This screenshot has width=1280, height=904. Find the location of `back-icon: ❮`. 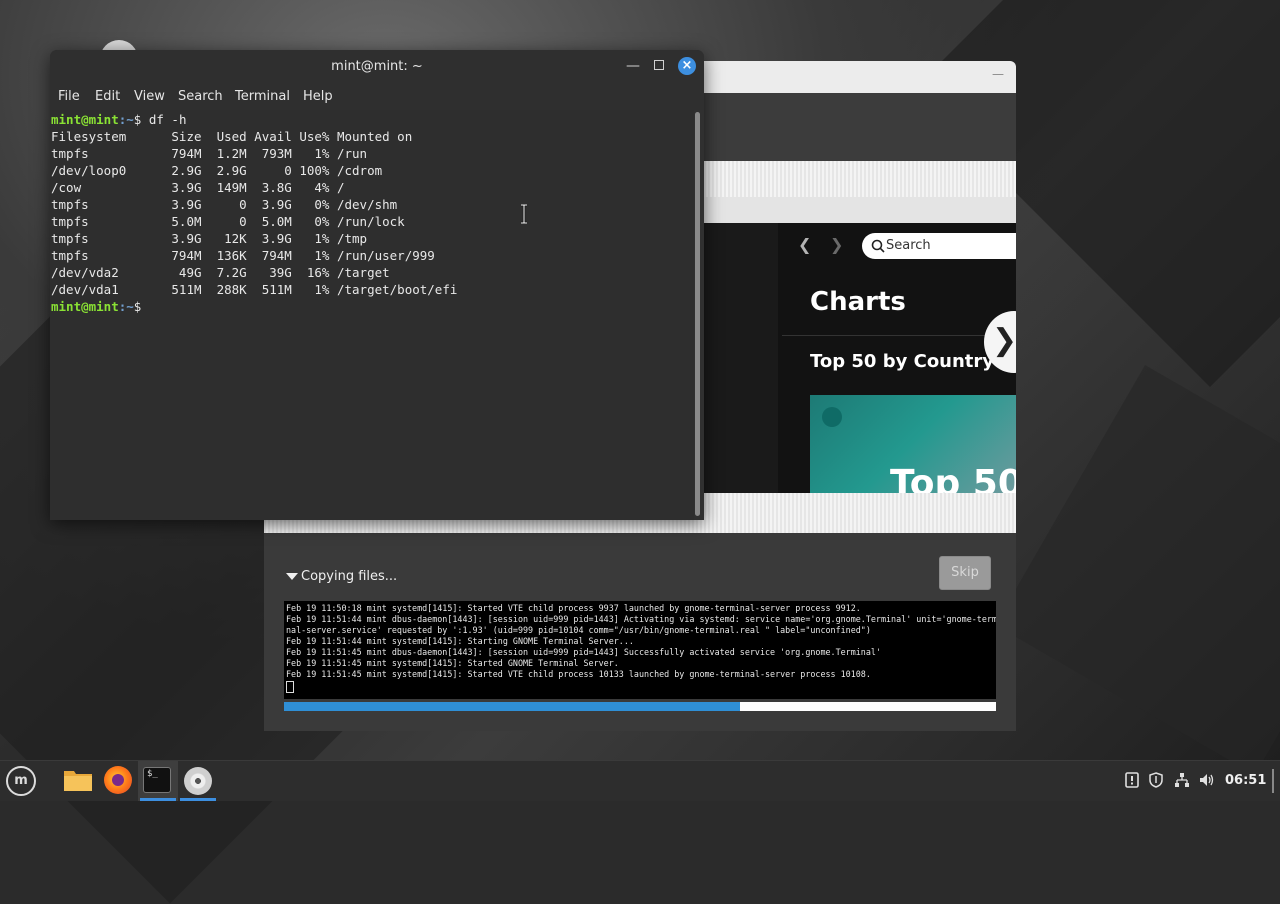

back-icon: ❮ is located at coordinates (805, 244).